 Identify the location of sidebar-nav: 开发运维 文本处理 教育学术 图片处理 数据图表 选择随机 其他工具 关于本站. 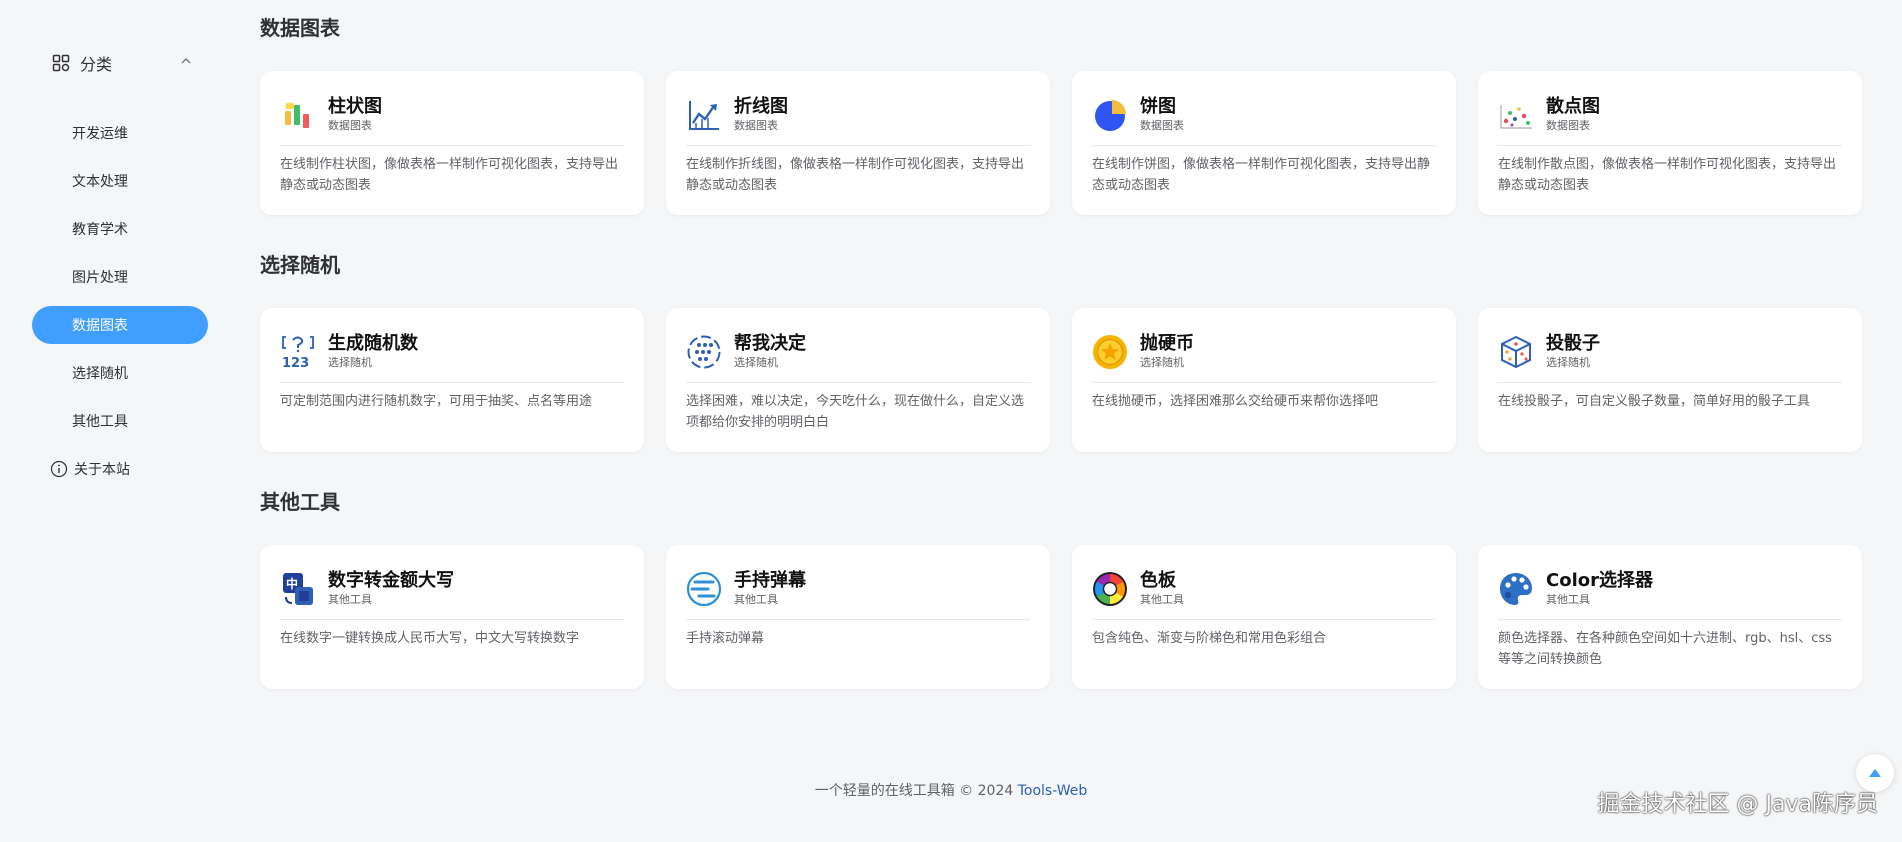
(120, 306).